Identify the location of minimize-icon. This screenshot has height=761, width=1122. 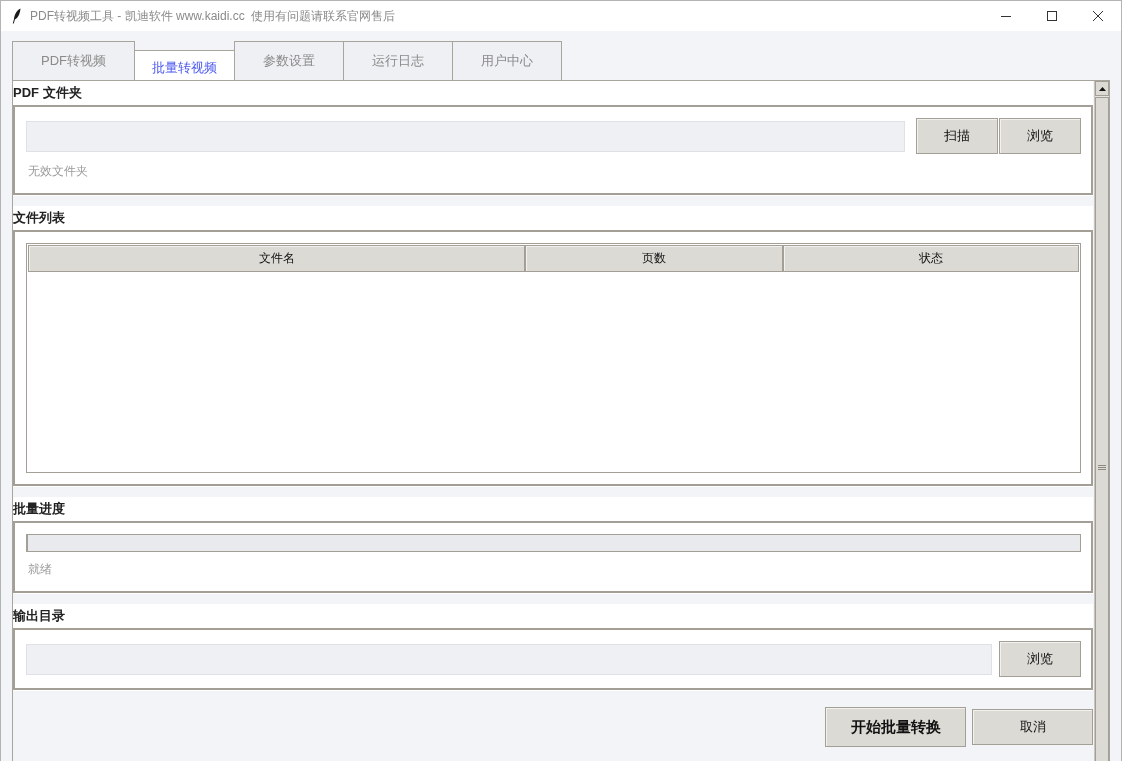
(1006, 16).